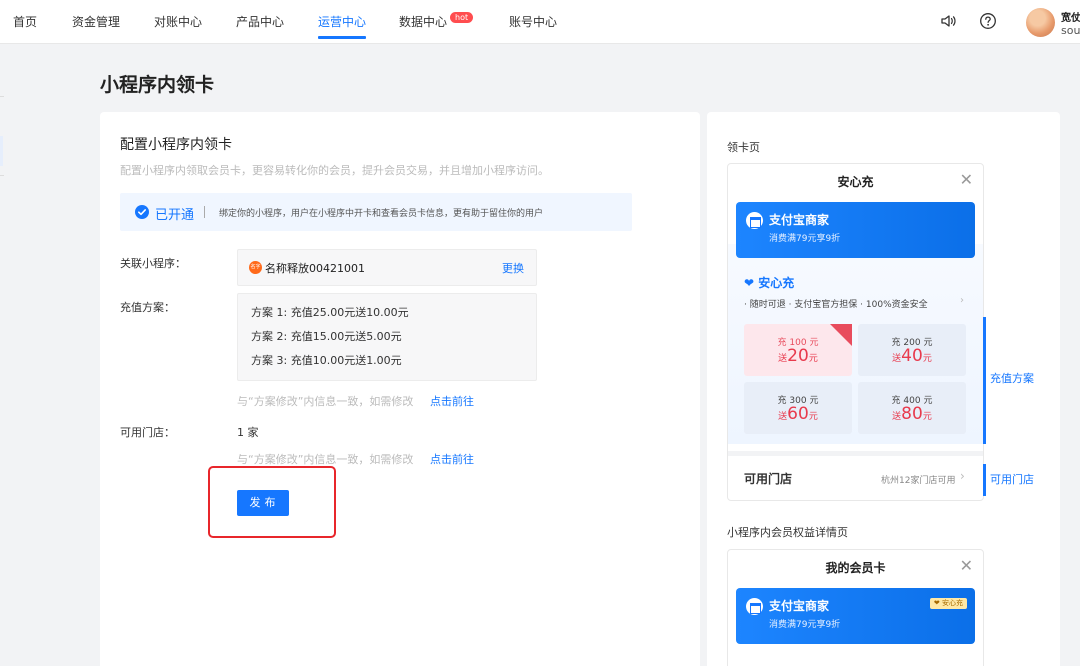 Image resolution: width=1080 pixels, height=666 pixels. Describe the element at coordinates (96, 22) in the screenshot. I see `nav-funds: 资金管理` at that location.